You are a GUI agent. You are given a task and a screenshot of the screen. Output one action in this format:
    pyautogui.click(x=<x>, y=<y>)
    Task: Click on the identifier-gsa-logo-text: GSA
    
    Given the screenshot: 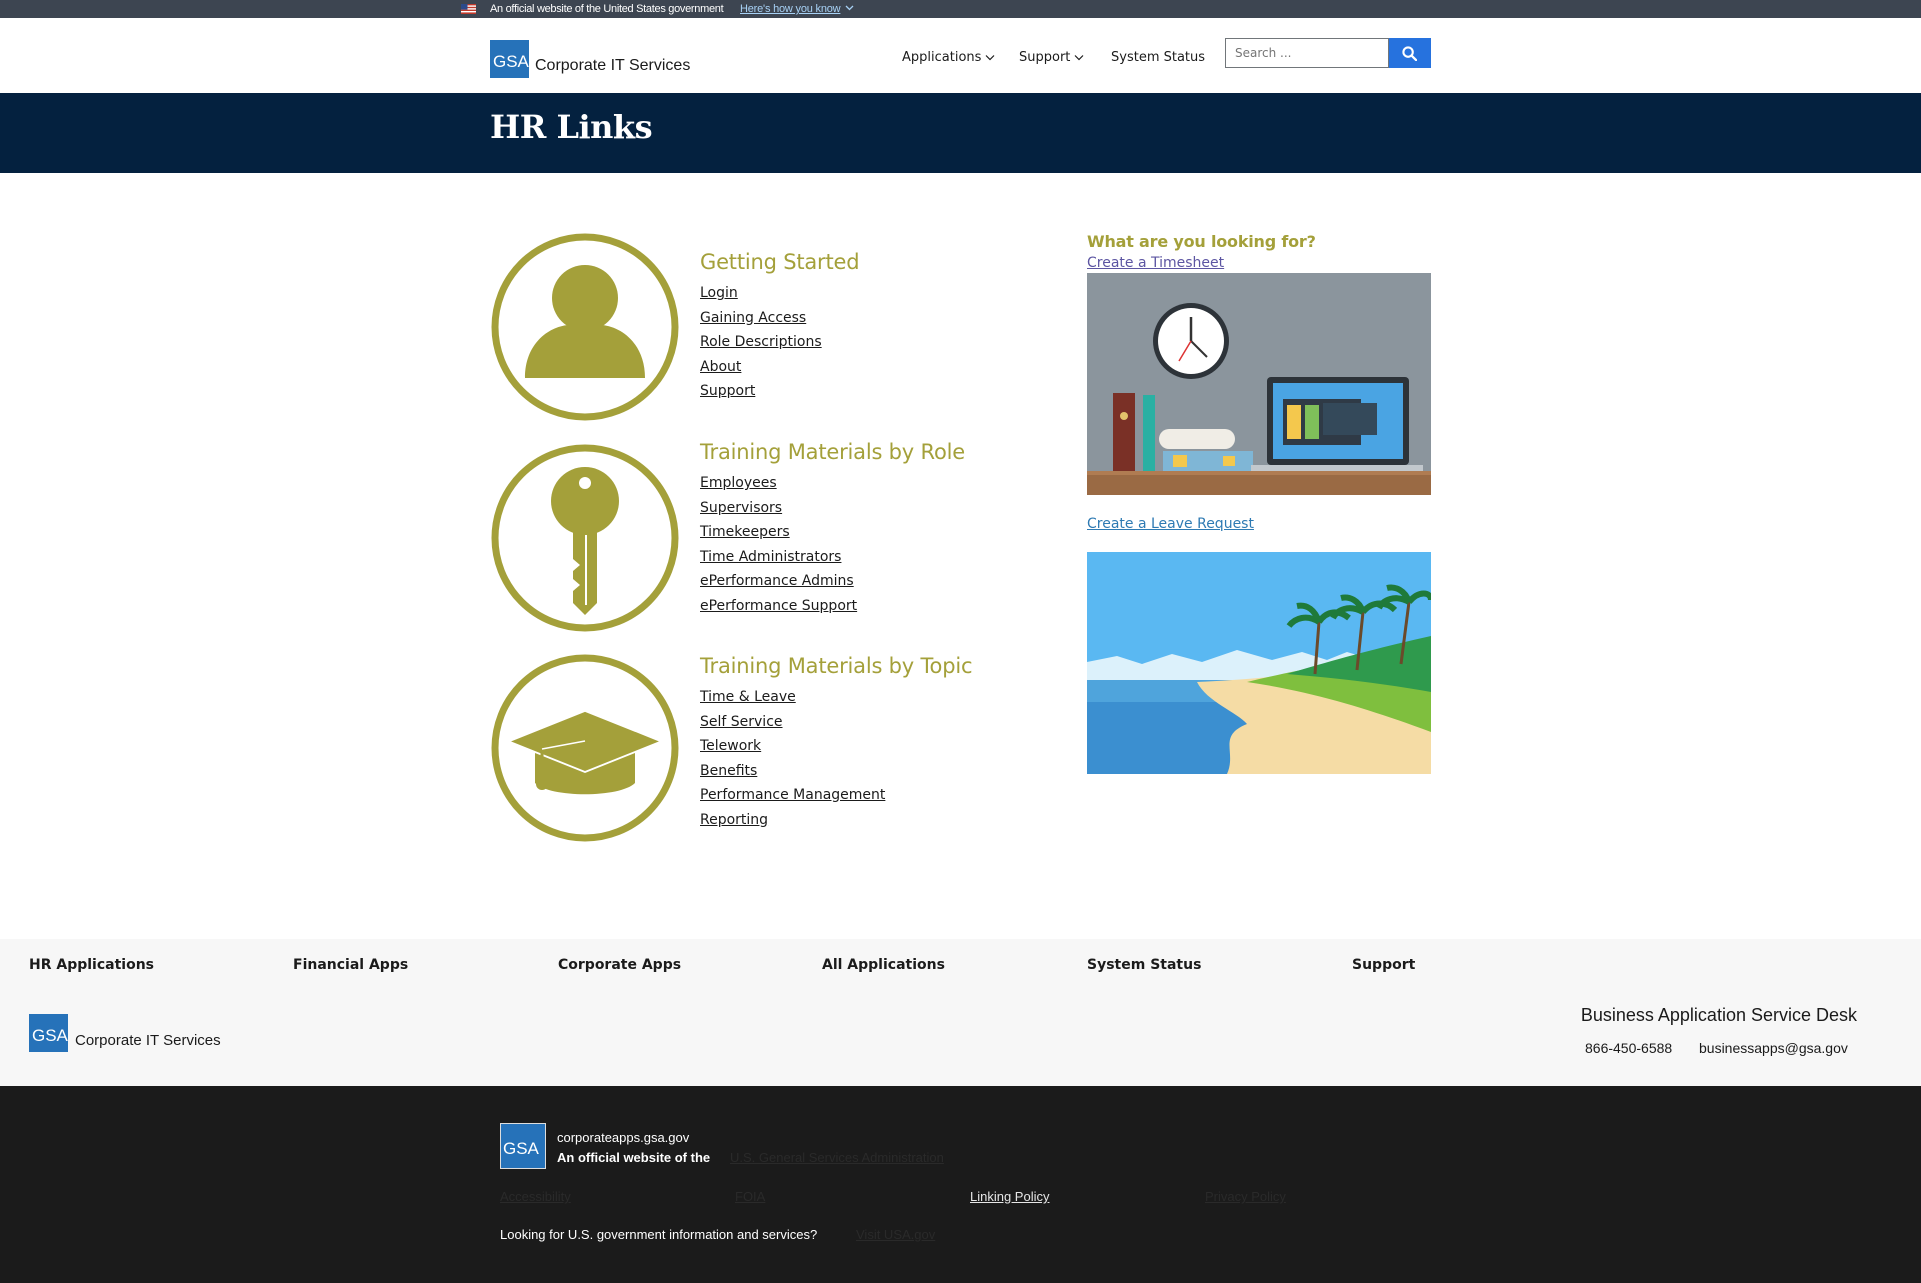 What is the action you would take?
    pyautogui.click(x=521, y=1148)
    